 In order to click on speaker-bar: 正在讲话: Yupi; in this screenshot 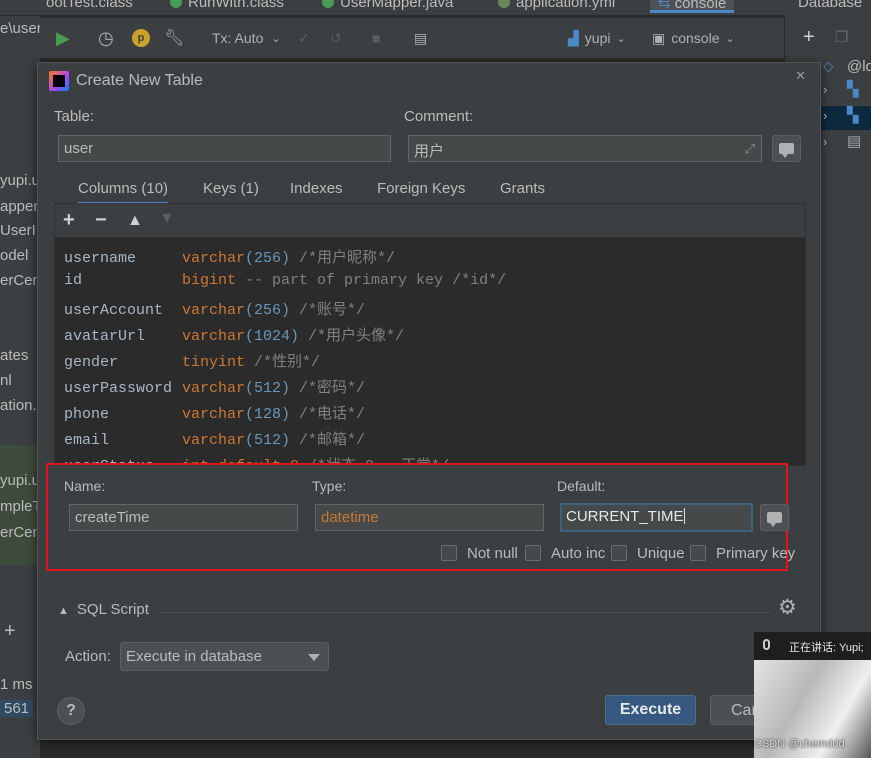, I will do `click(812, 646)`.